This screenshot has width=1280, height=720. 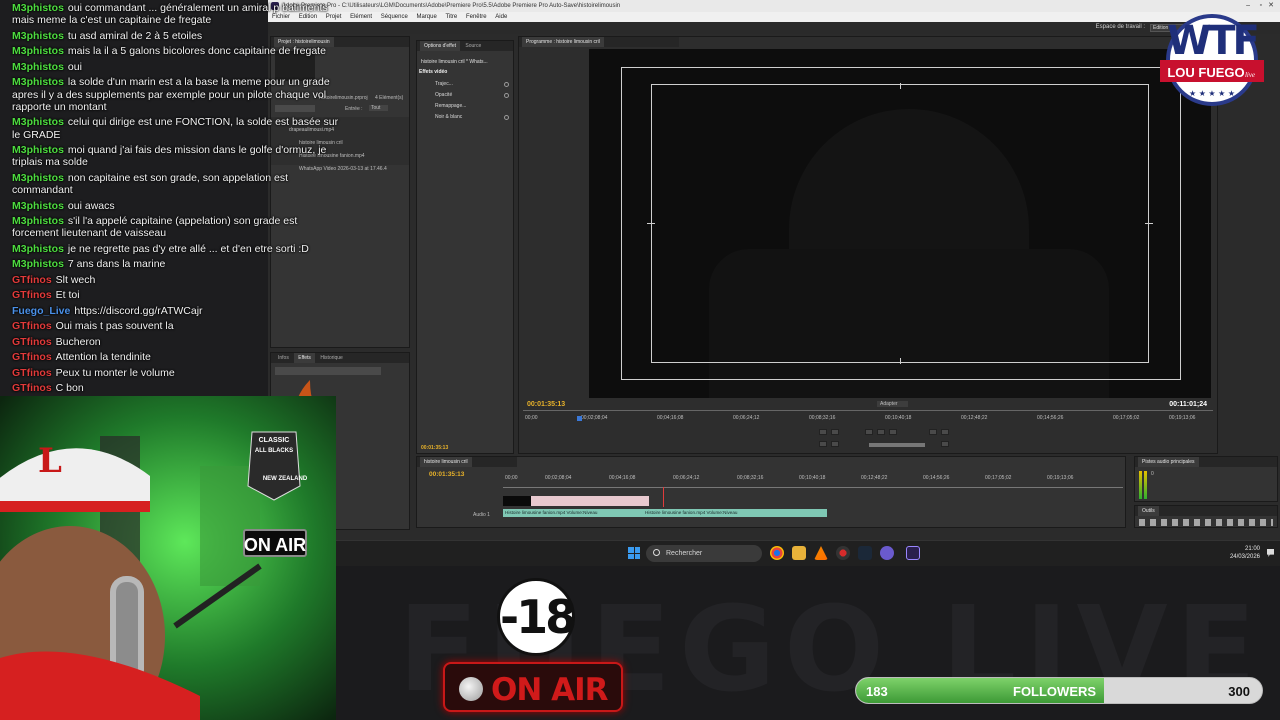 I want to click on close-icon: ✕, so click(x=1271, y=6).